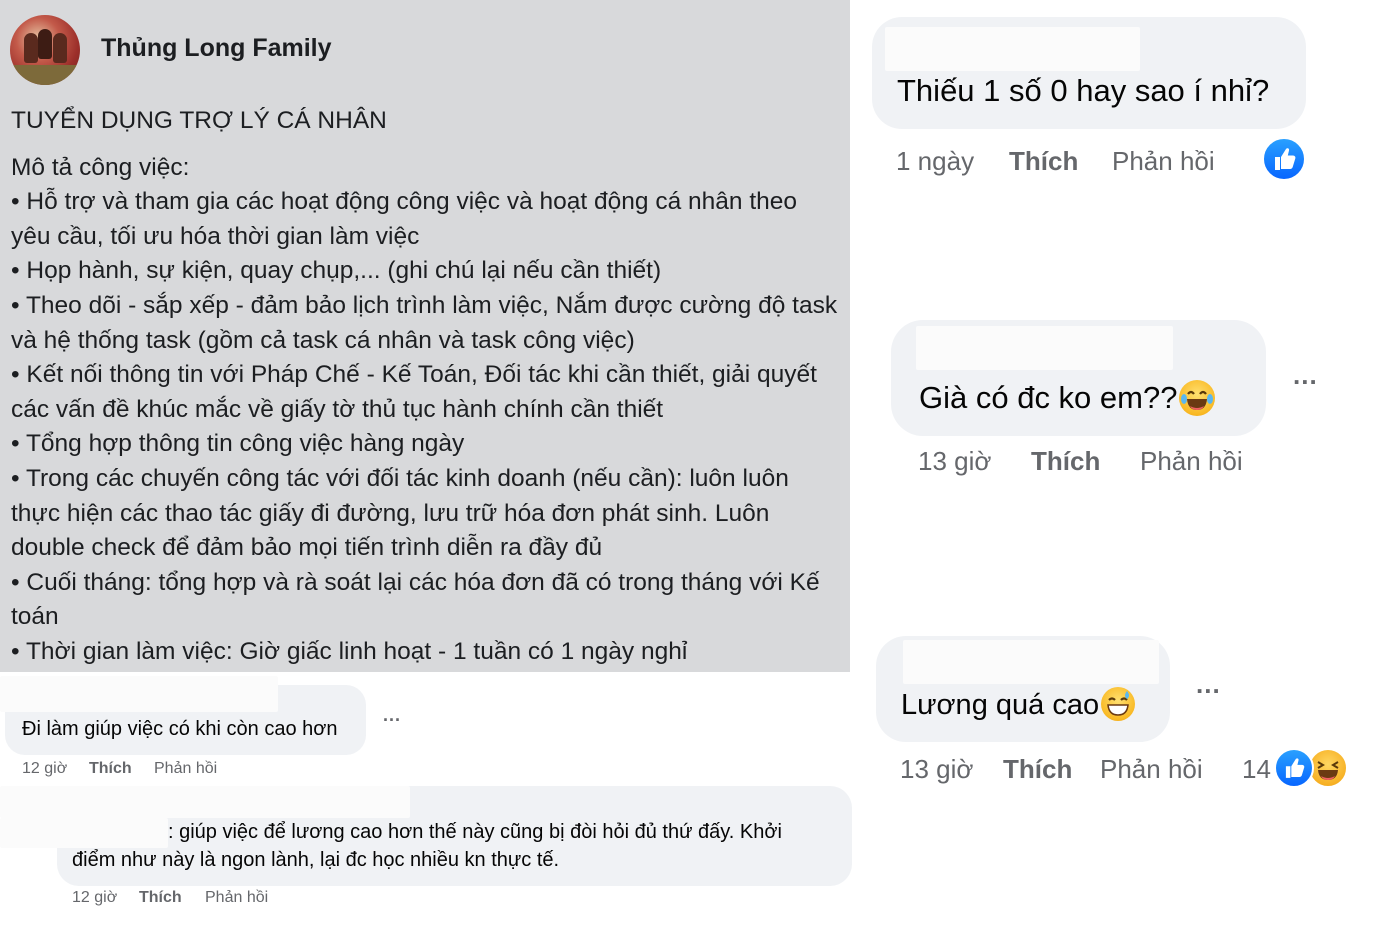  What do you see at coordinates (1256, 769) in the screenshot?
I see `reaction-count: 14` at bounding box center [1256, 769].